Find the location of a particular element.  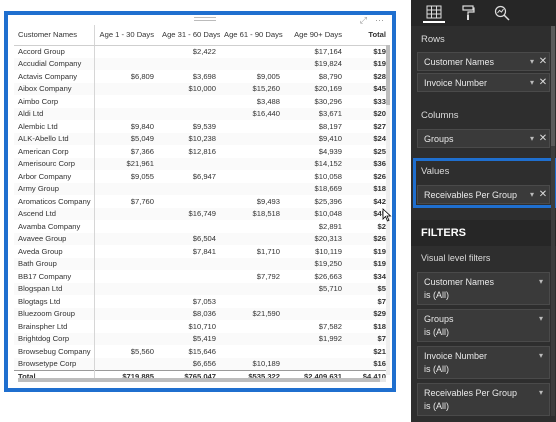

row-header-cell: ALK-Abello Ltd is located at coordinates (54, 138).